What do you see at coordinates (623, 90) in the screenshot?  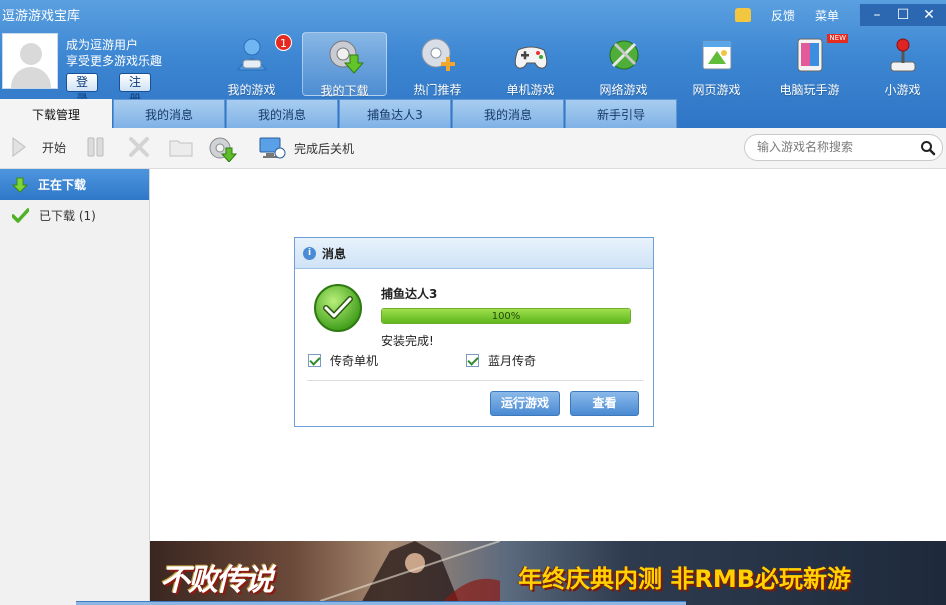 I see `nav-label: 网络游戏` at bounding box center [623, 90].